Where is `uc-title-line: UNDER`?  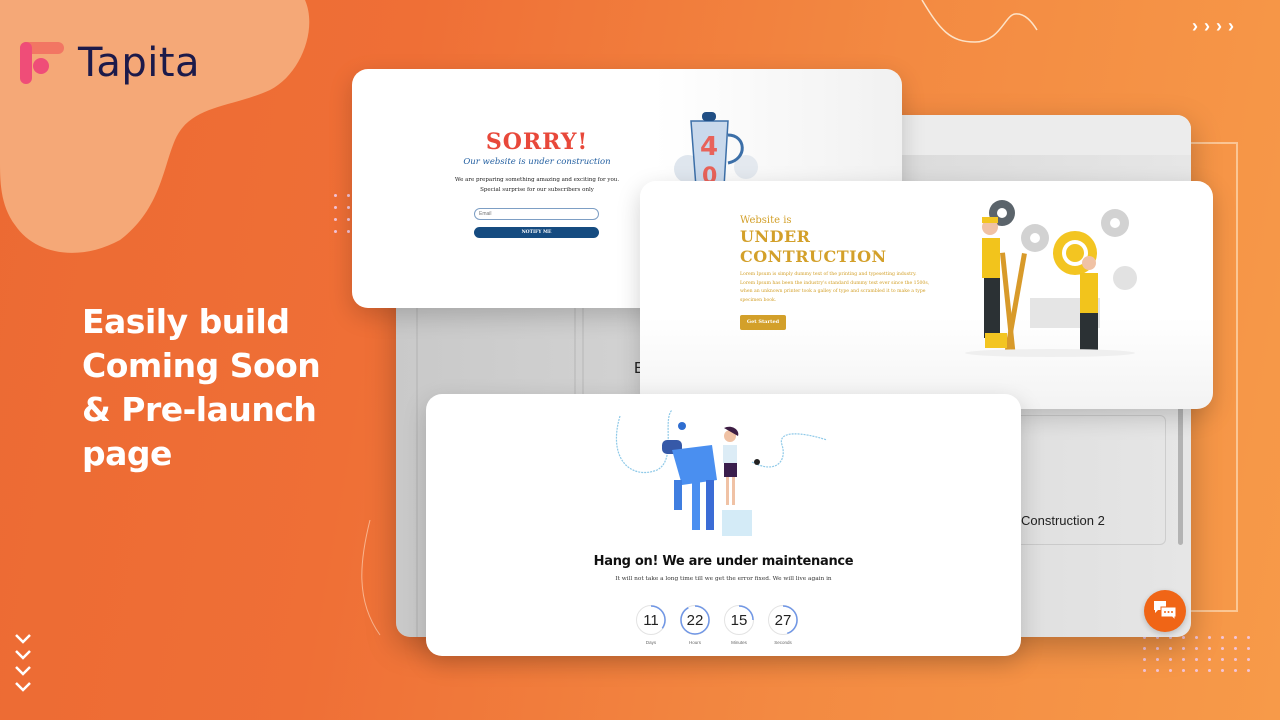
uc-title-line: UNDER is located at coordinates (775, 236).